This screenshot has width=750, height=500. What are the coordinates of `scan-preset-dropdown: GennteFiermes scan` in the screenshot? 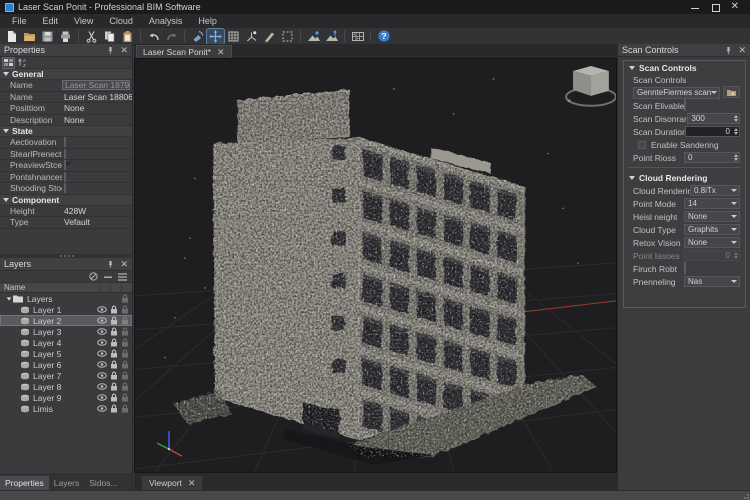 It's located at (676, 92).